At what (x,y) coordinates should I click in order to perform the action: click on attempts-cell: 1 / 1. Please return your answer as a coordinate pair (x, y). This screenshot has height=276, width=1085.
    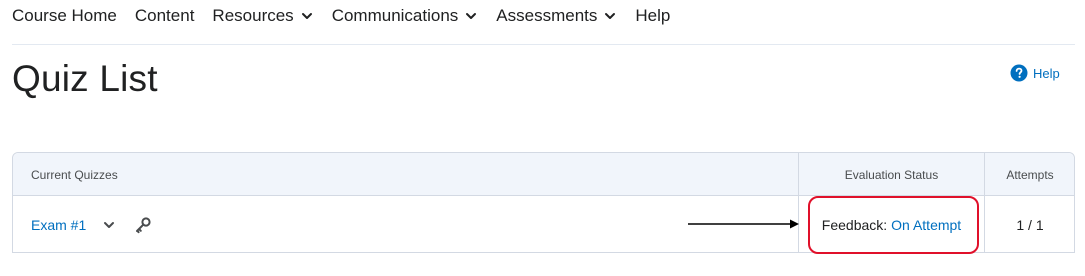
    Looking at the image, I should click on (1029, 224).